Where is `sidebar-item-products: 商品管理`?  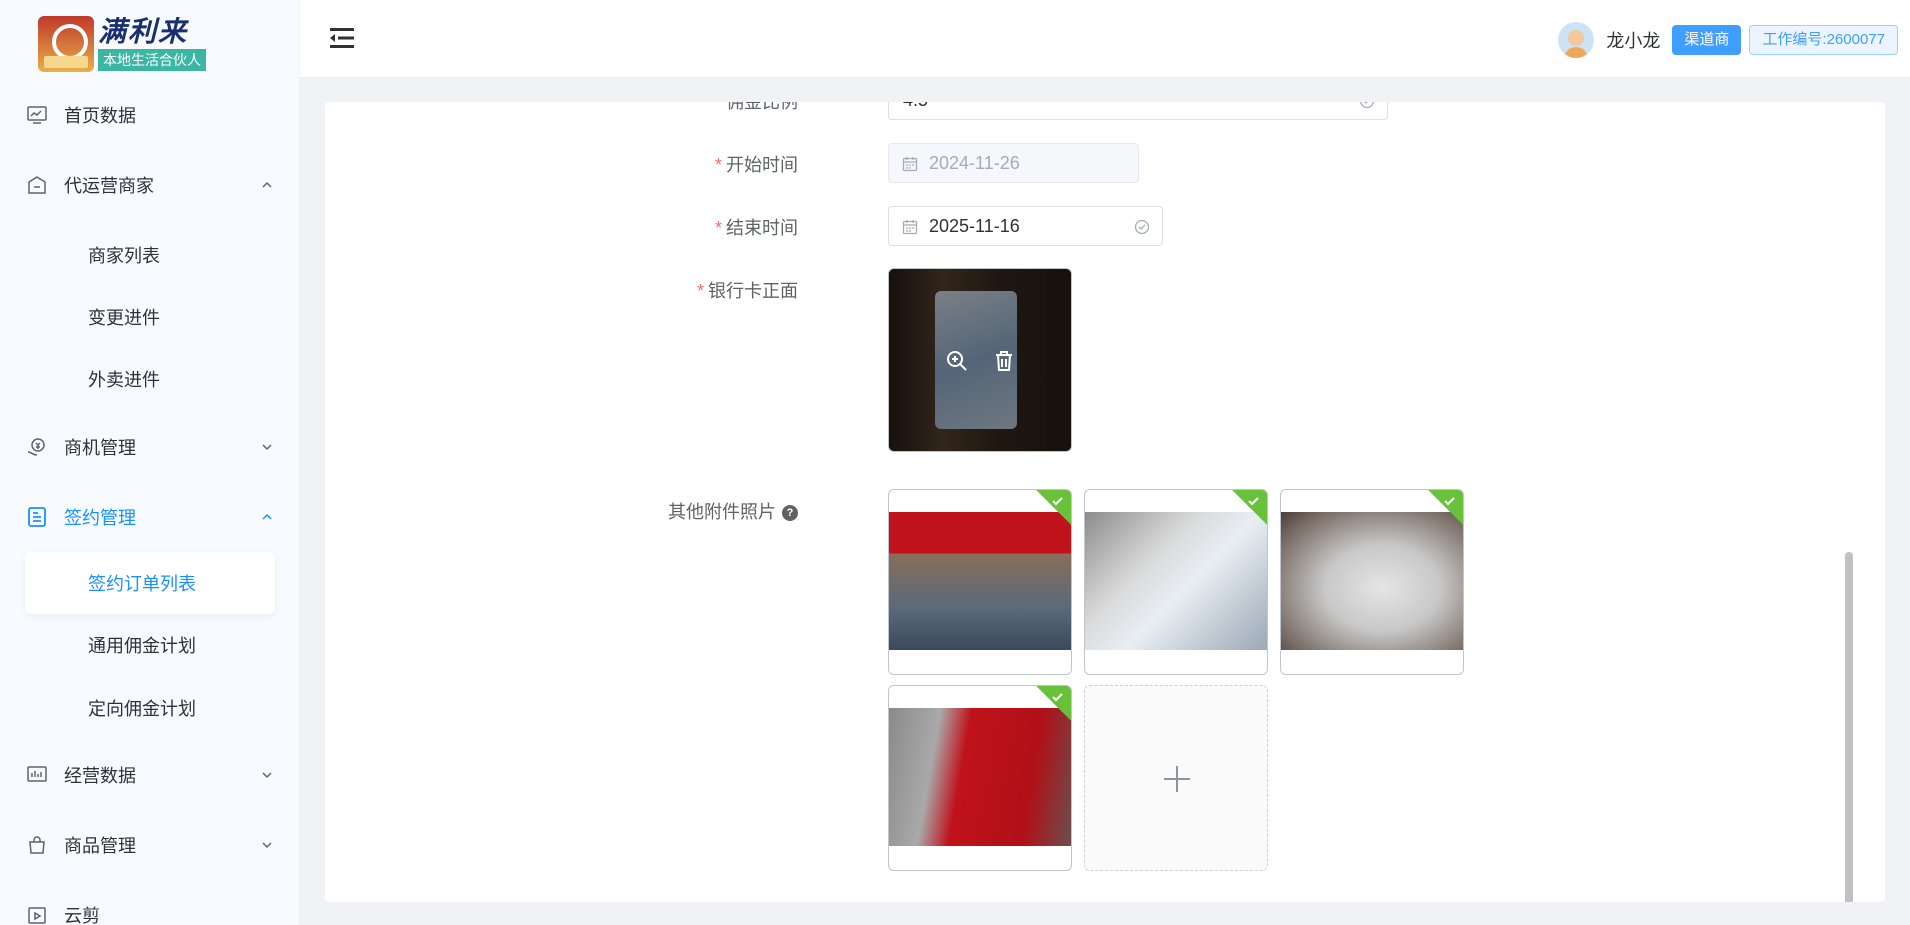 sidebar-item-products: 商品管理 is located at coordinates (149, 845).